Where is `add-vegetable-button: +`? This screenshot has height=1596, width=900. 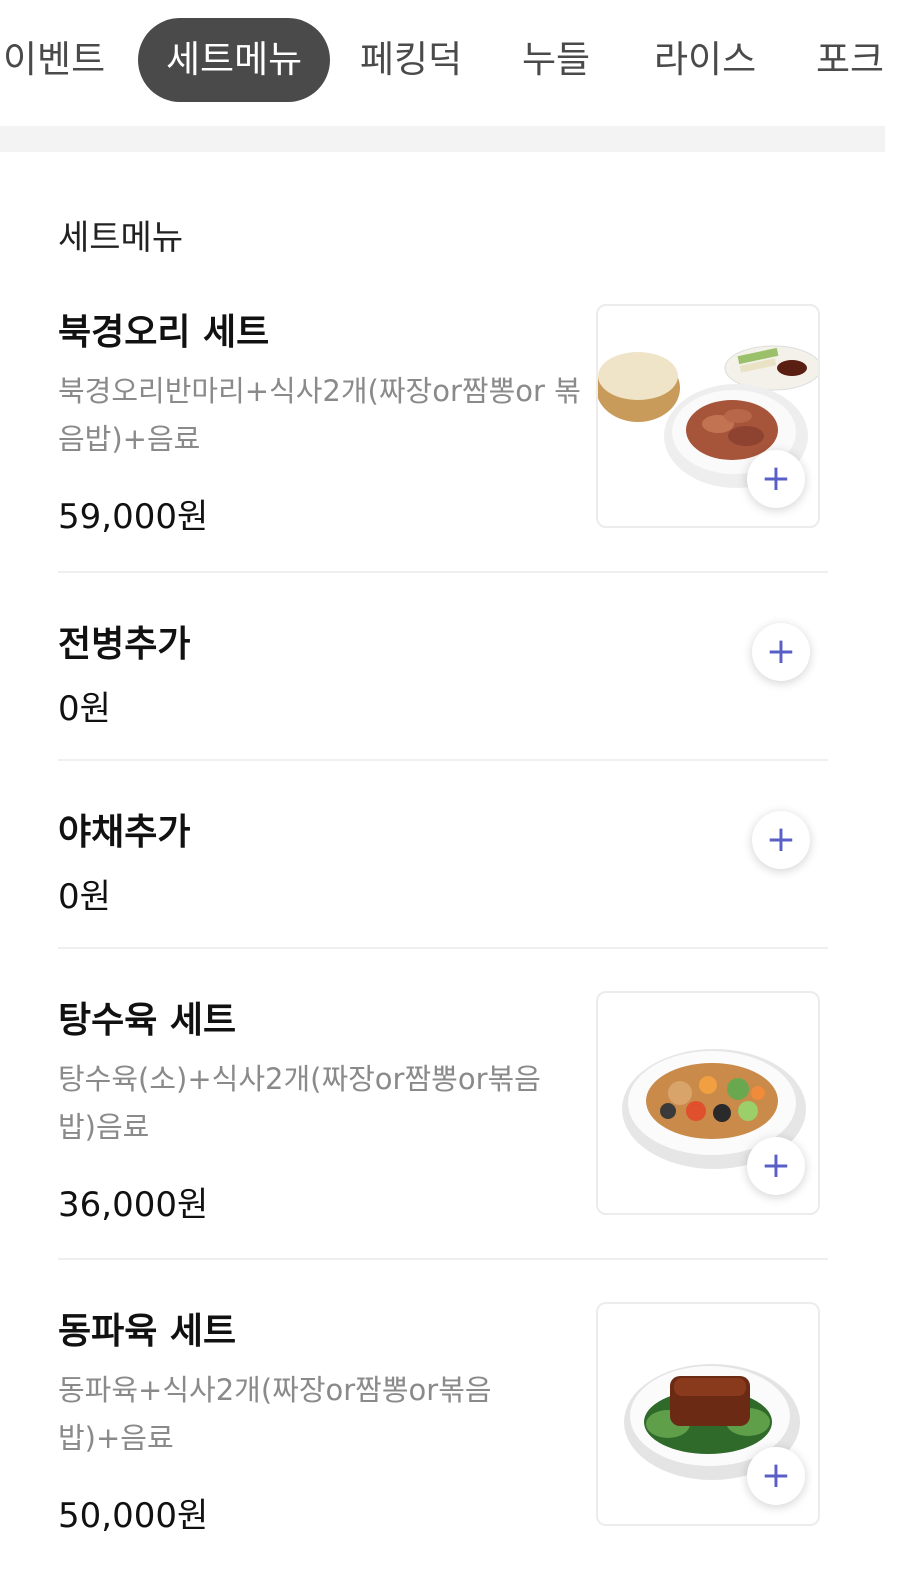
add-vegetable-button: + is located at coordinates (781, 840).